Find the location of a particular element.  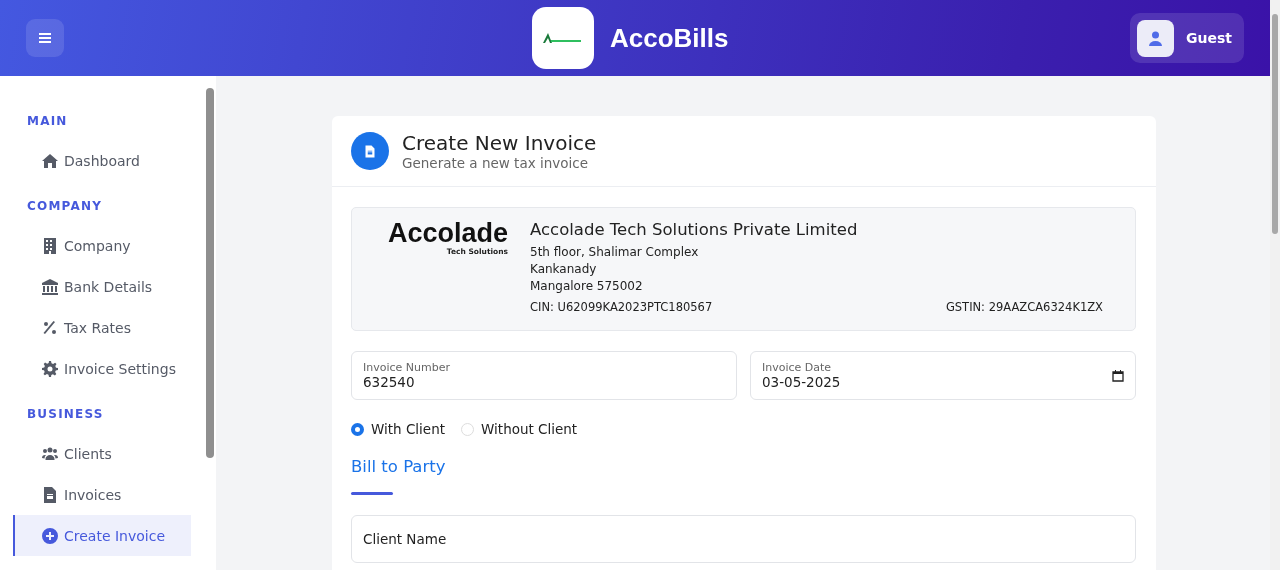

menu-icon is located at coordinates (45, 38).